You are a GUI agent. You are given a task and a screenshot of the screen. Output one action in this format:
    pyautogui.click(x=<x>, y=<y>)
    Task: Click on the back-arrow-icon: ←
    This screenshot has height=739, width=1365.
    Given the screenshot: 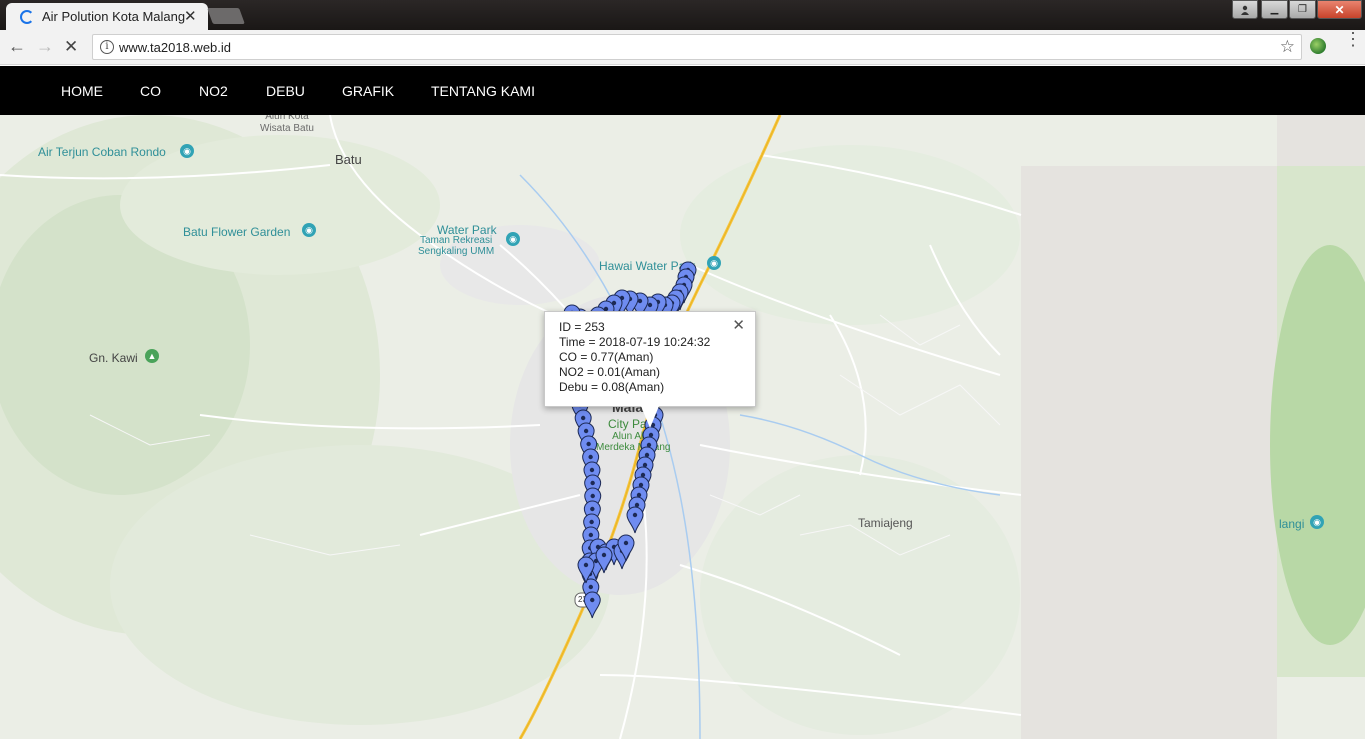 What is the action you would take?
    pyautogui.click(x=17, y=46)
    